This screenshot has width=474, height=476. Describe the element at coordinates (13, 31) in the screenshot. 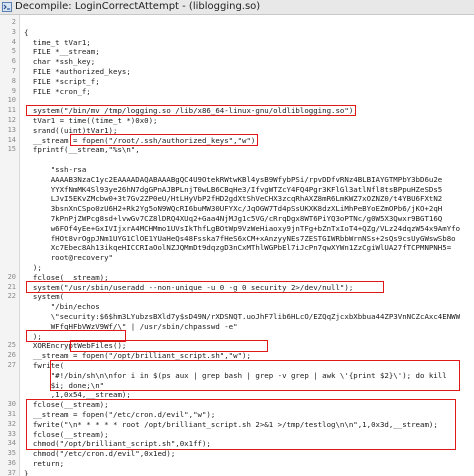

I see `line-number: 3` at that location.